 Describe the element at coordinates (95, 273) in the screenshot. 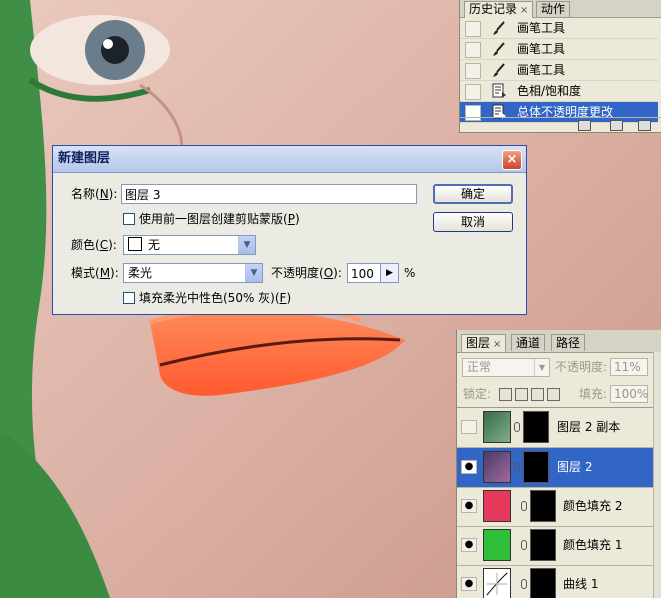

I see `mode-label: 模式(M):` at that location.